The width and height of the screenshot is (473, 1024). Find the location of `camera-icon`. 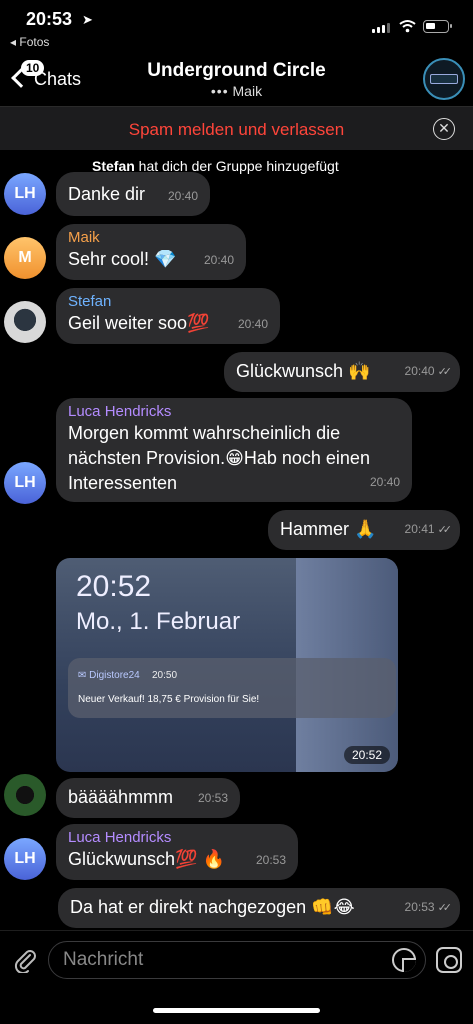

camera-icon is located at coordinates (449, 960).